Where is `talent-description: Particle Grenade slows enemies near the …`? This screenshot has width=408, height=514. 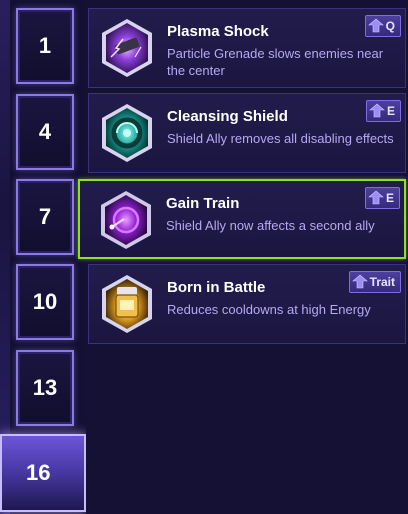 talent-description: Particle Grenade slows enemies near the … is located at coordinates (275, 62).